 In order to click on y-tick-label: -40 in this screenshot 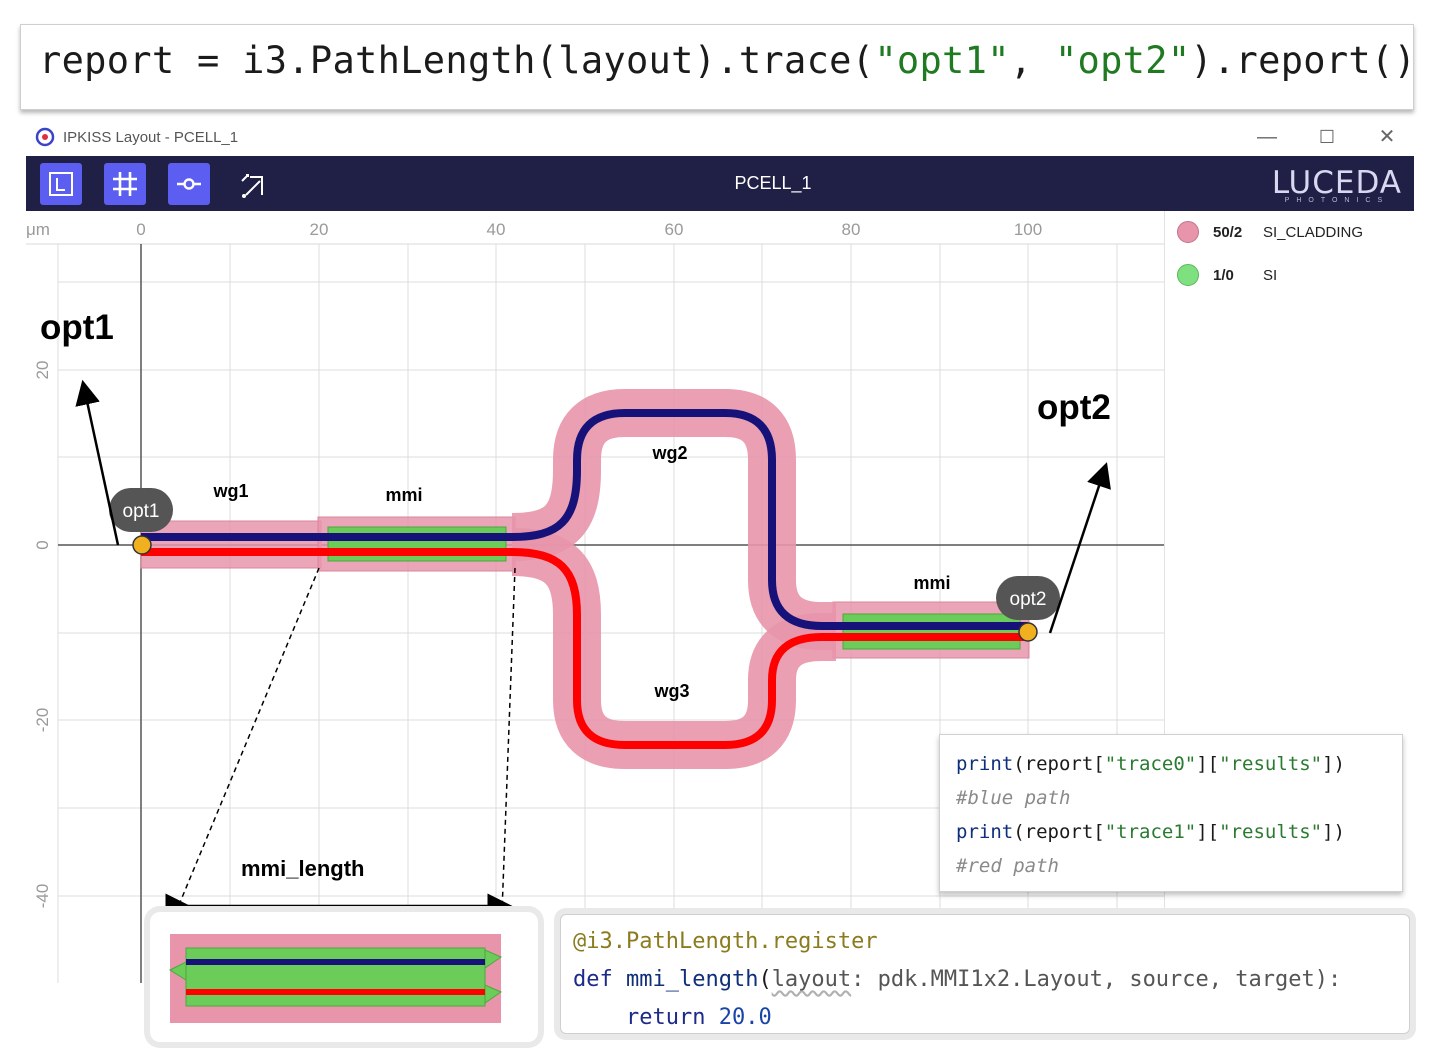, I will do `click(42, 896)`.